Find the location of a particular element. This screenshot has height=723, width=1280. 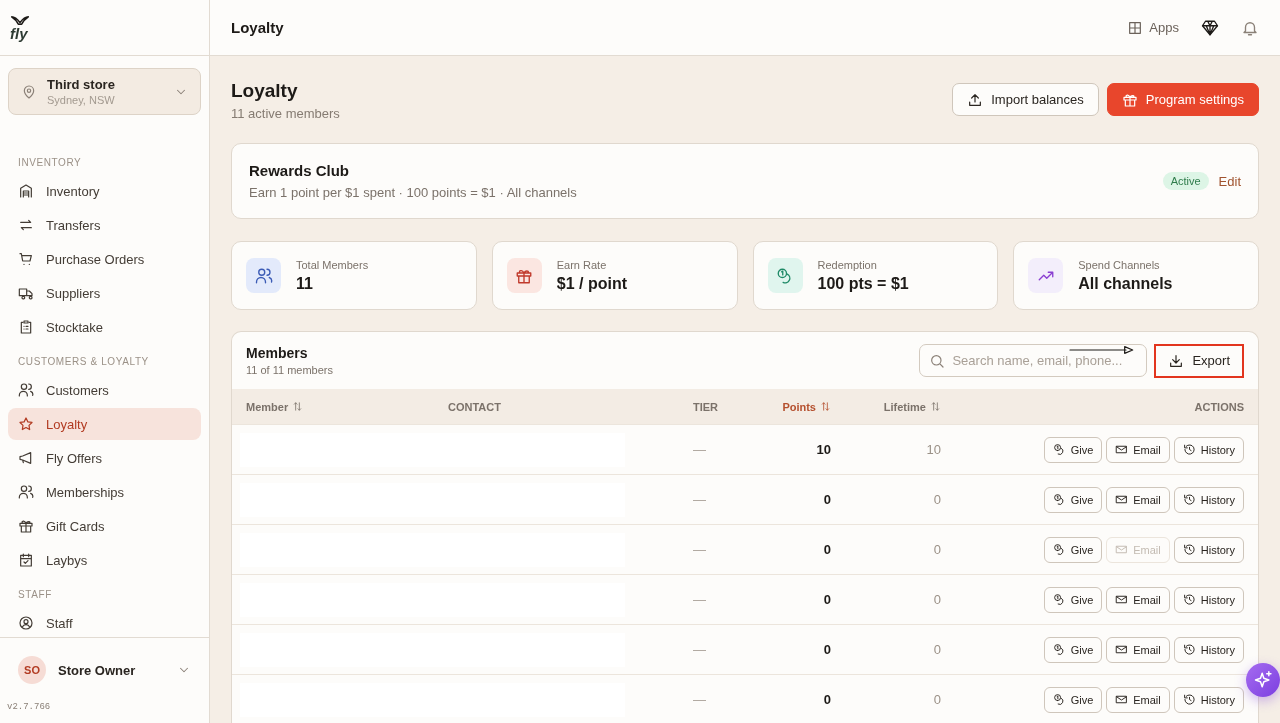

nav-item: Purchase Orders is located at coordinates (104, 259).